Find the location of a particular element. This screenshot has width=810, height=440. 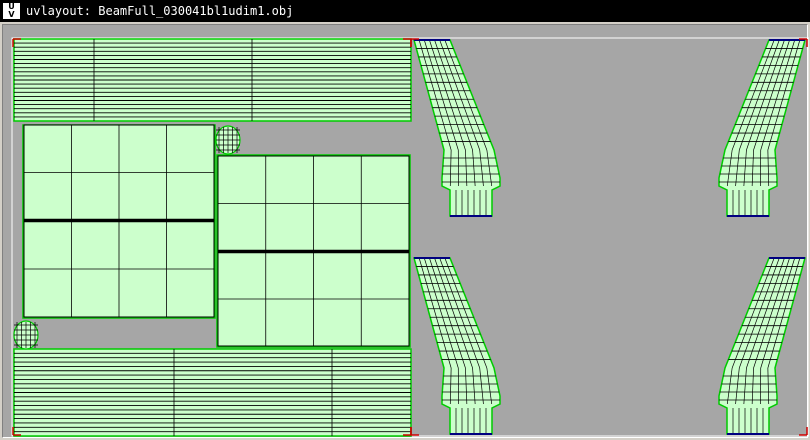

uv-shell-leg-bottom-left is located at coordinates (457, 346).